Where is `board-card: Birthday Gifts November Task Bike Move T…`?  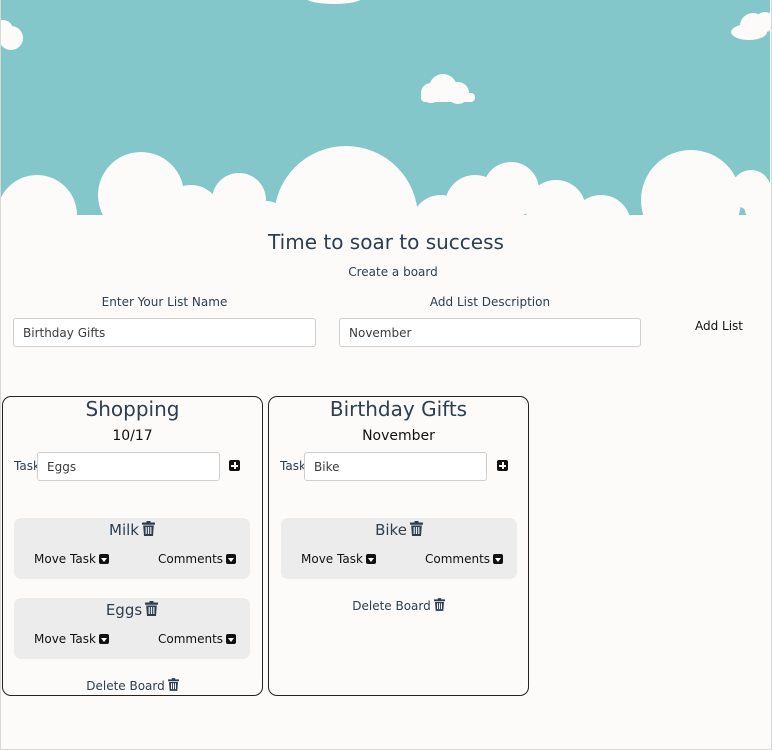
board-card: Birthday Gifts November Task Bike Move T… is located at coordinates (398, 546).